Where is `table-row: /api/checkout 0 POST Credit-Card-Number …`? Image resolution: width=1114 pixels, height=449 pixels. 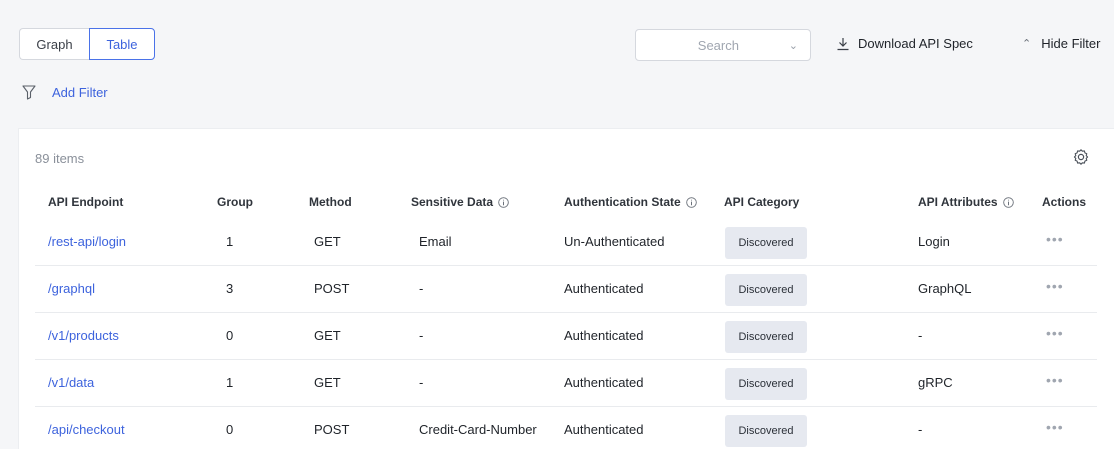
table-row: /api/checkout 0 POST Credit-Card-Number … is located at coordinates (566, 428).